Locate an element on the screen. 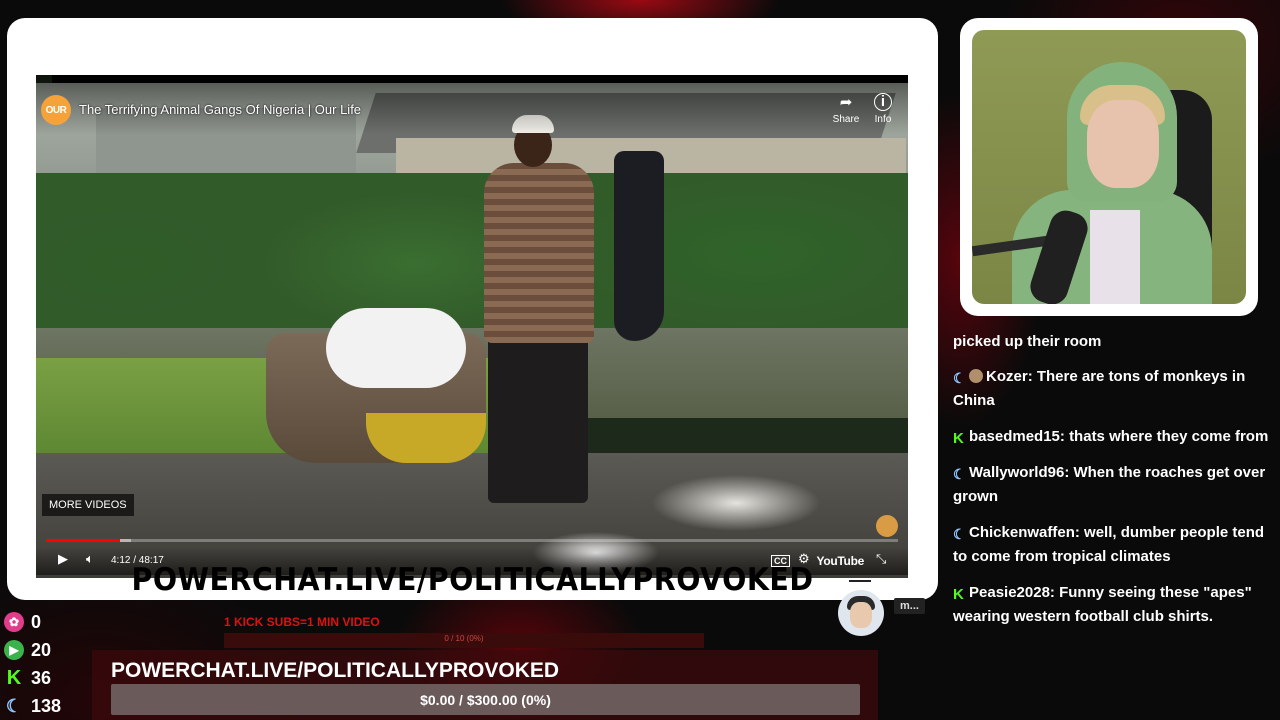  webcam-frame is located at coordinates (1109, 167).